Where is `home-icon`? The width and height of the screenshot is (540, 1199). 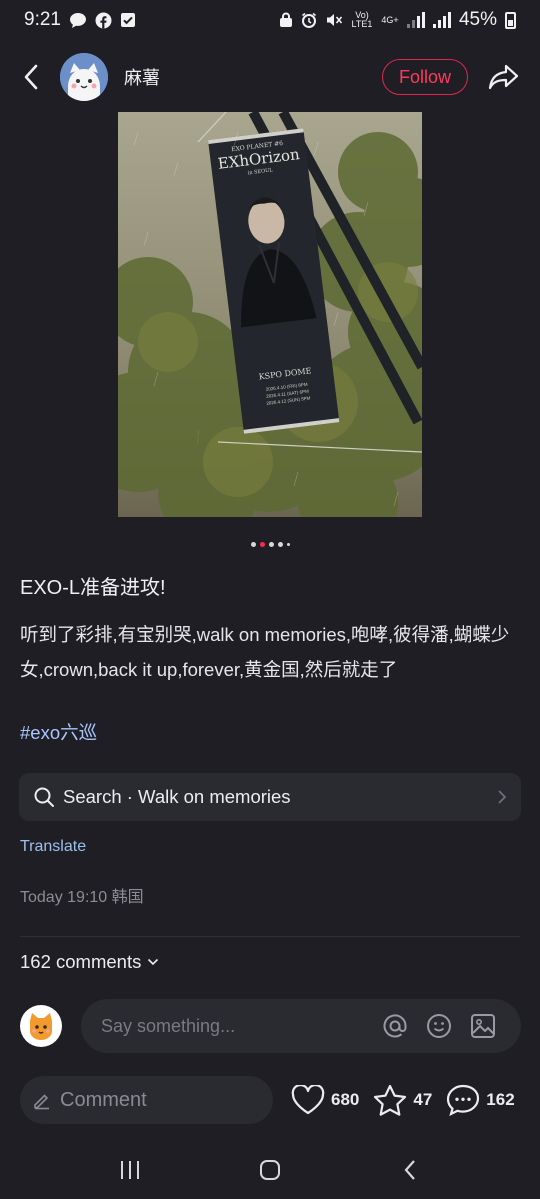
home-icon is located at coordinates (270, 1169).